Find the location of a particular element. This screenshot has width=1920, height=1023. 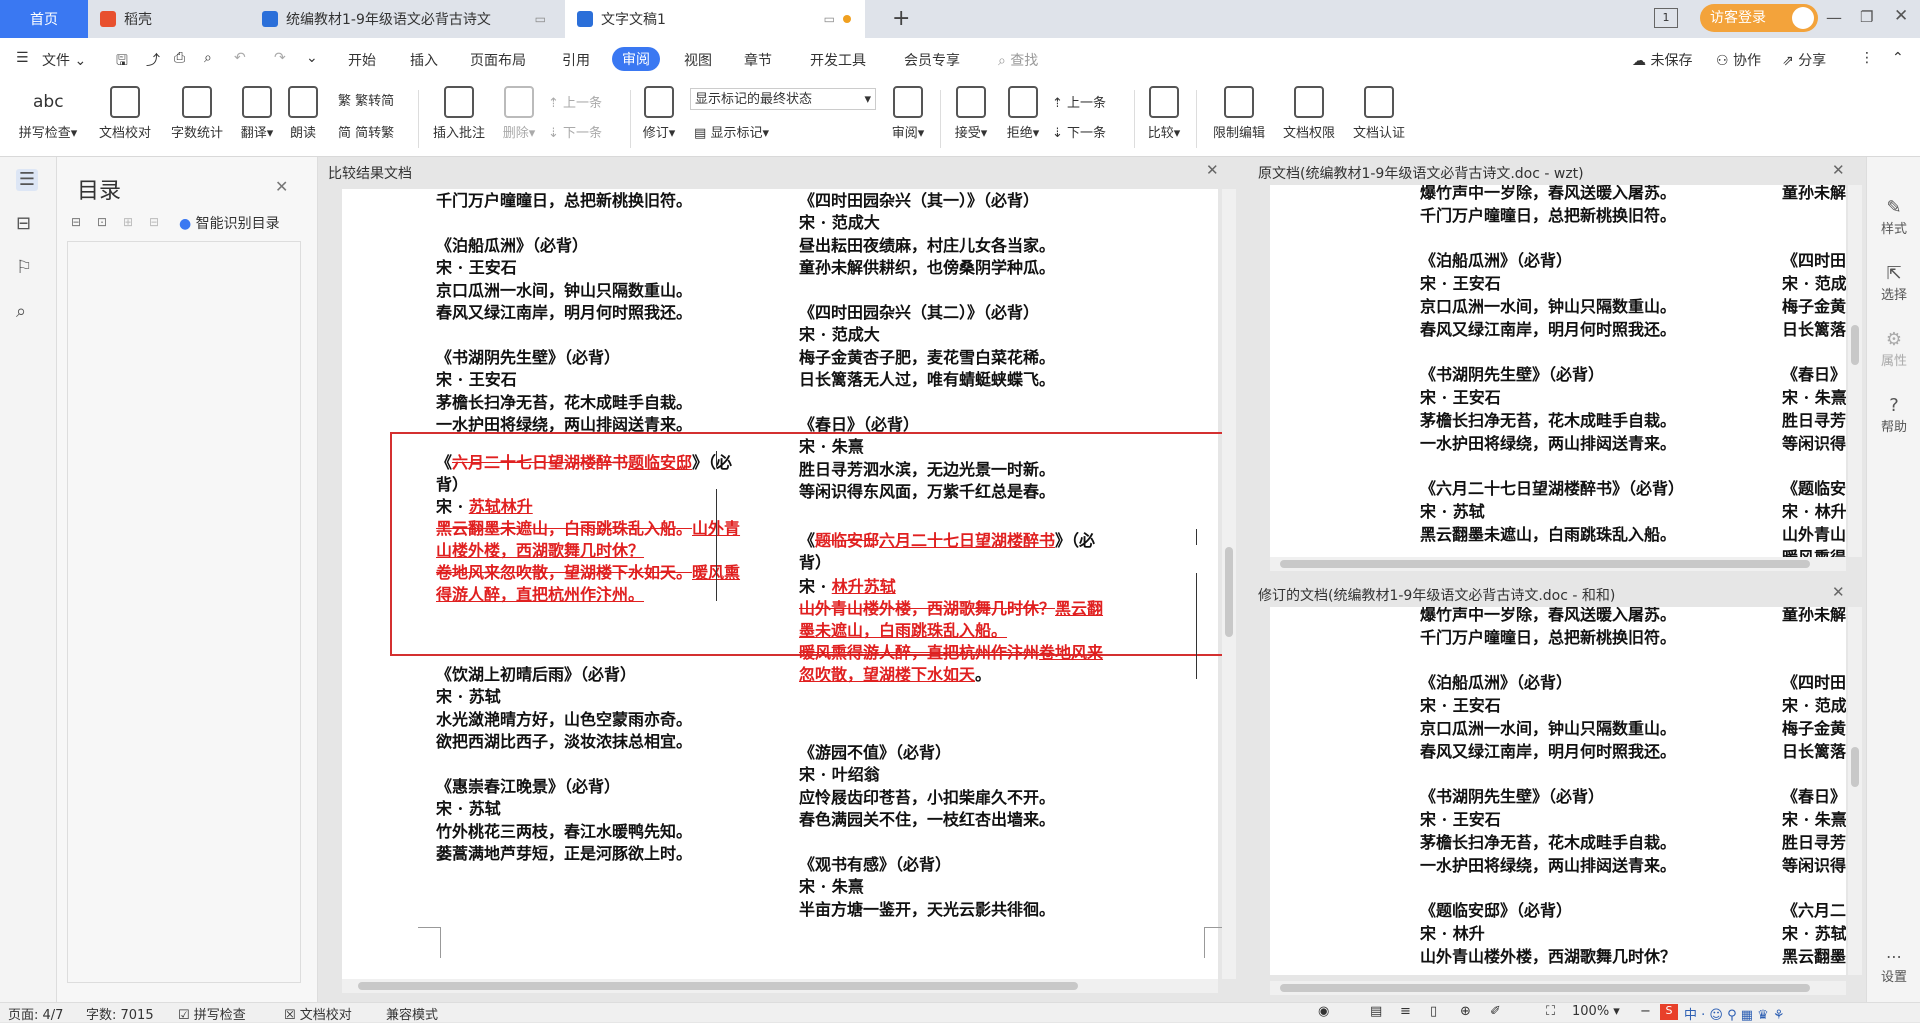

pen-icon: ✐ is located at coordinates (1495, 1011).